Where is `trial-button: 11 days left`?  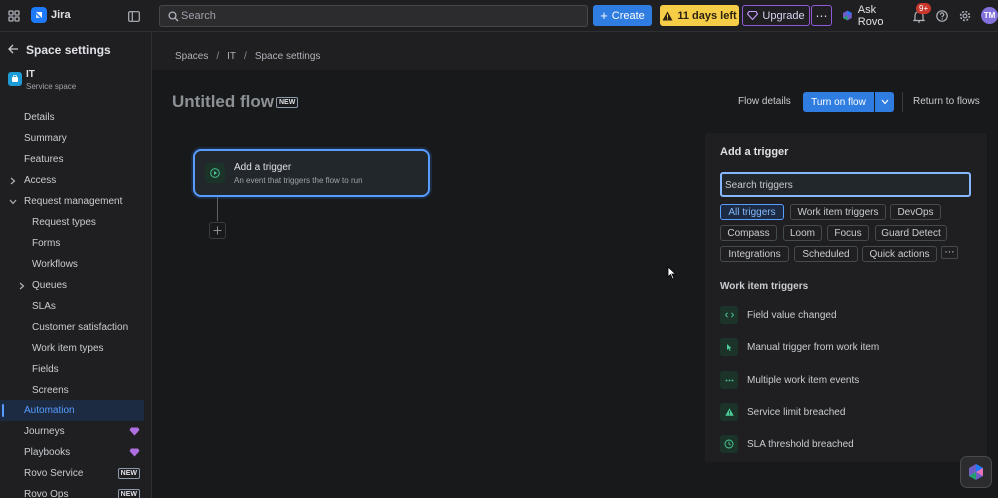 trial-button: 11 days left is located at coordinates (699, 15).